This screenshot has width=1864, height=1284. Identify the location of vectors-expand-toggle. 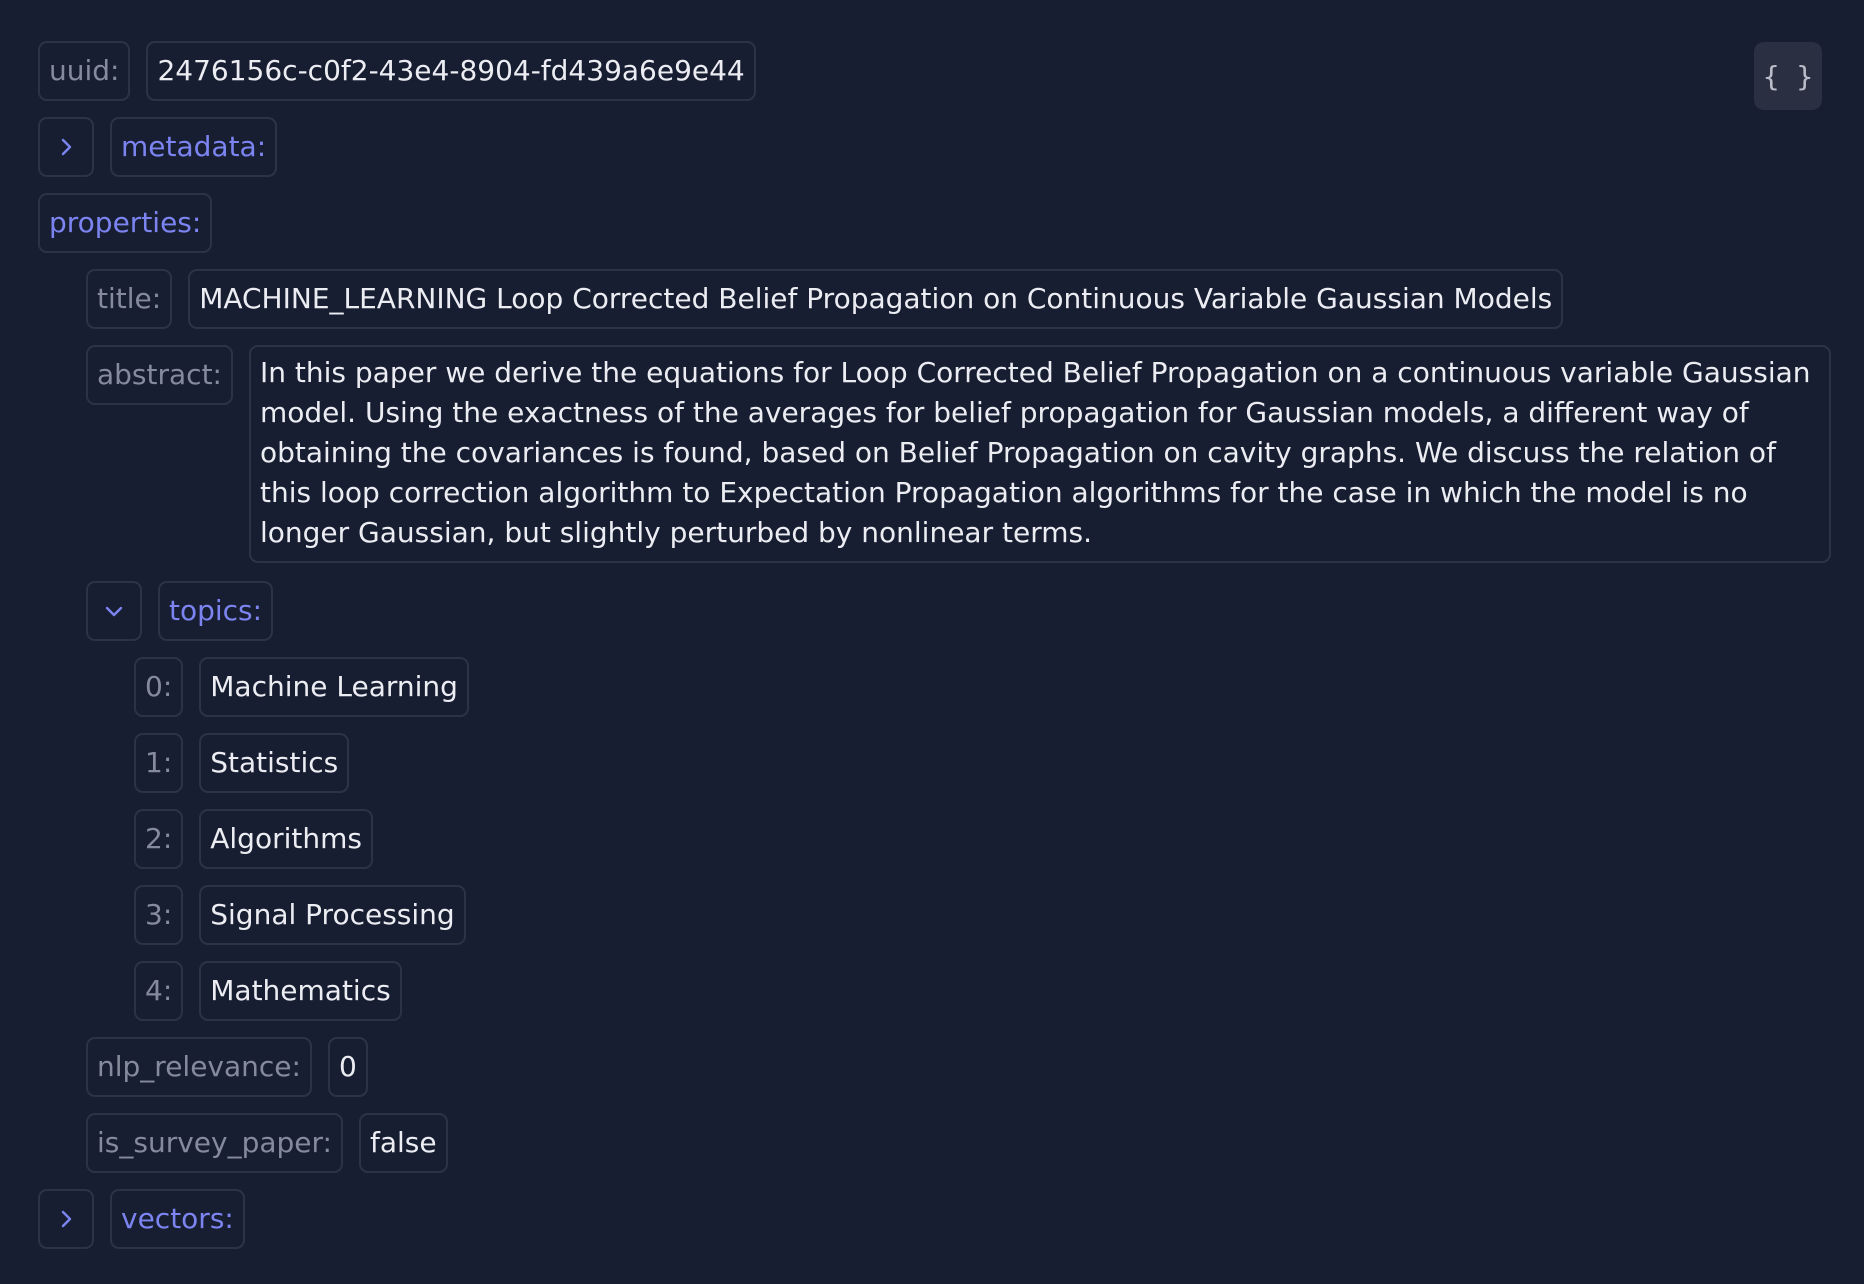
(66, 1219).